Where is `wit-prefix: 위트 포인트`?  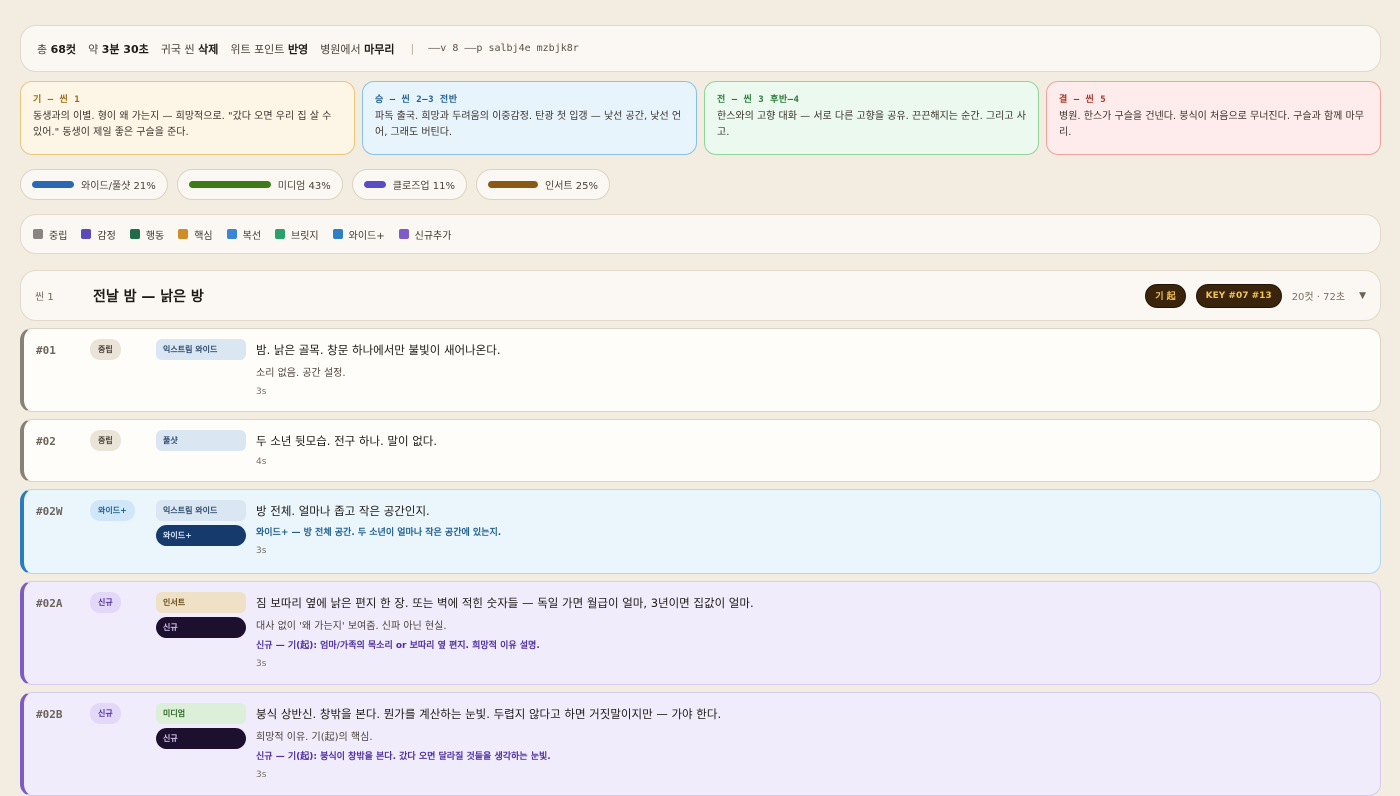
wit-prefix: 위트 포인트 is located at coordinates (257, 49).